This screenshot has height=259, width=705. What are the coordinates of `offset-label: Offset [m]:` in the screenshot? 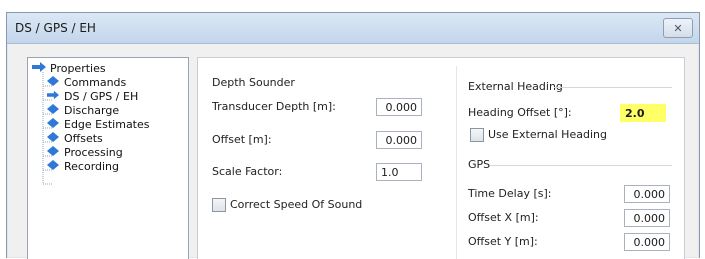 It's located at (242, 139).